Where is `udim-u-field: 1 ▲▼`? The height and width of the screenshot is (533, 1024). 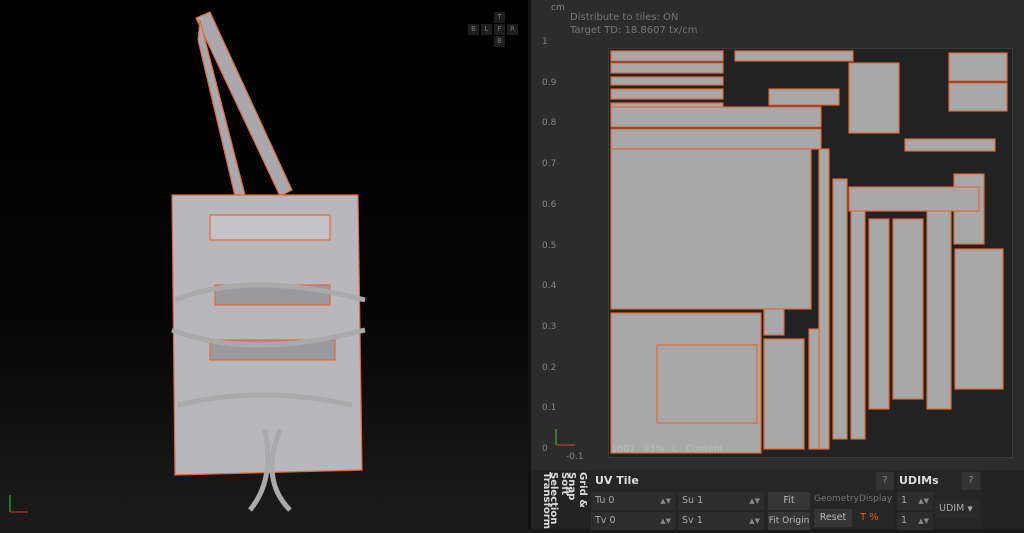
udim-u-field: 1 ▲▼ is located at coordinates (915, 501).